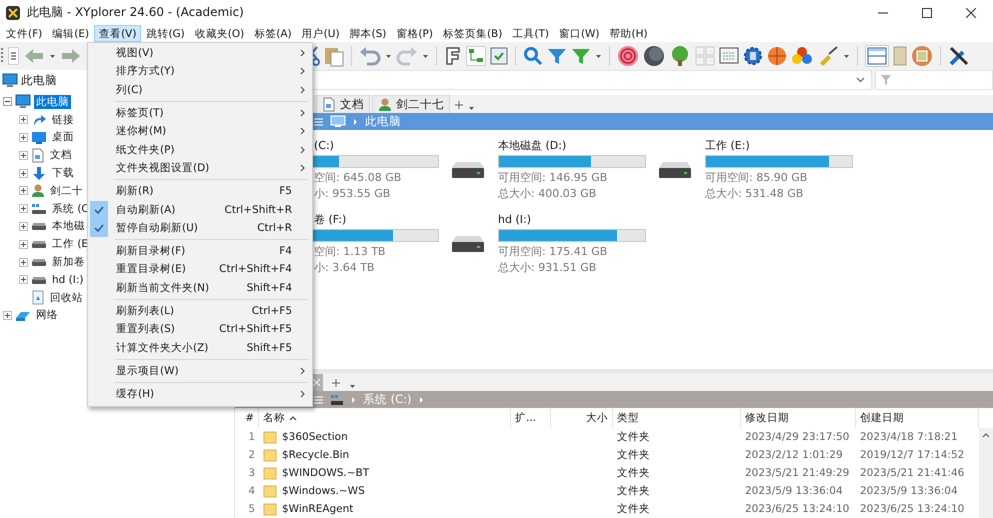 Image resolution: width=993 pixels, height=518 pixels. I want to click on created-date: 2023/5/21 21:41:46, so click(912, 473).